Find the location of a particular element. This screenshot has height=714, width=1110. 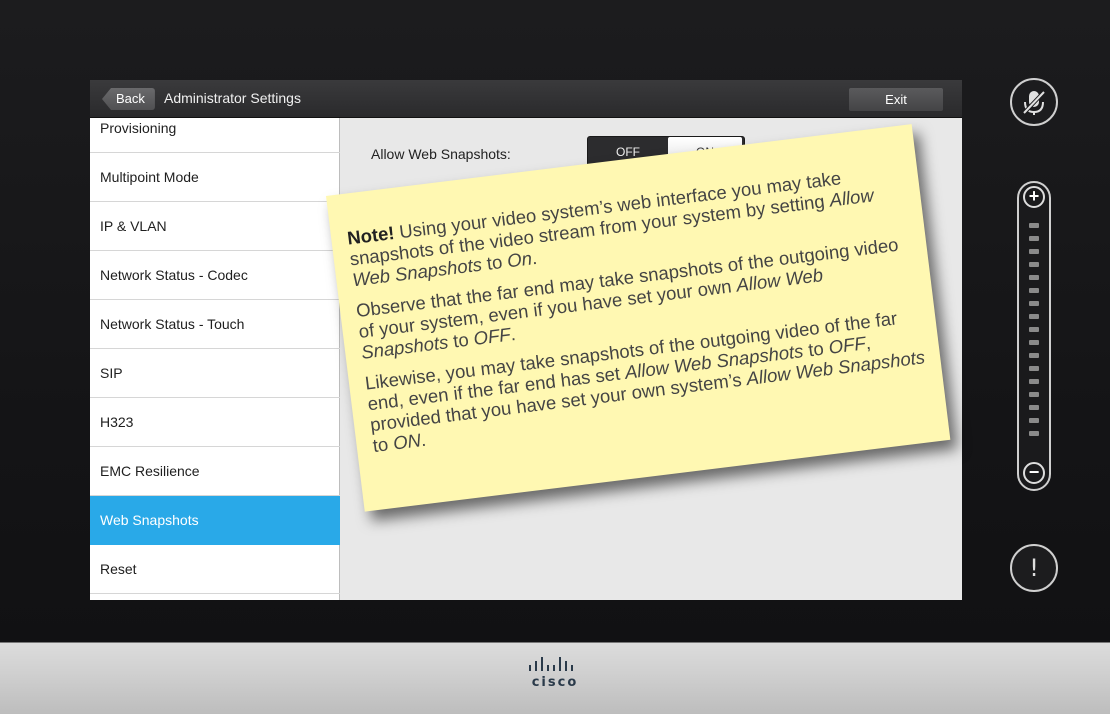

note-emphasis: ON is located at coordinates (407, 441).